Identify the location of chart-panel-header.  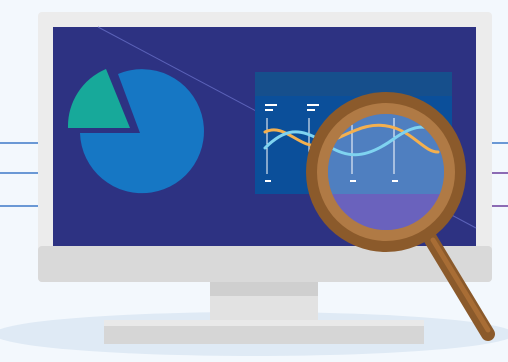
(353, 84).